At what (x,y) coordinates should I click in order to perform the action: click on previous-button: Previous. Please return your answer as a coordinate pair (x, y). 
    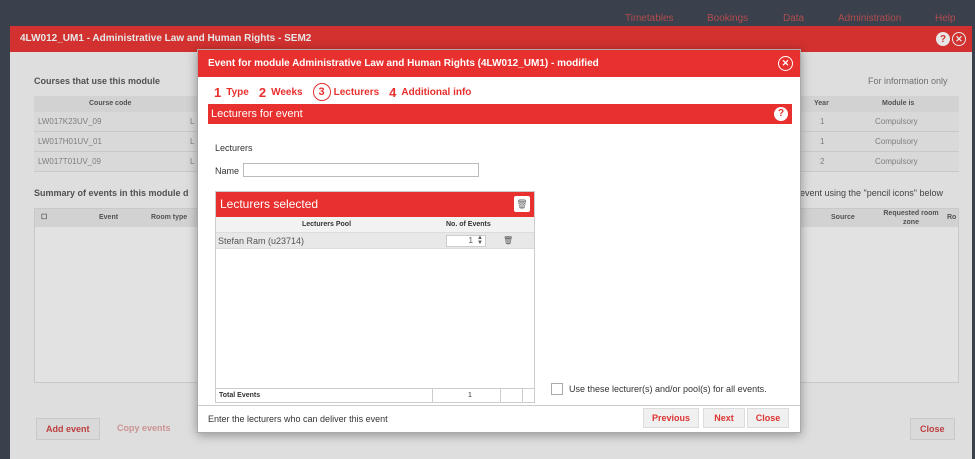
    Looking at the image, I should click on (671, 418).